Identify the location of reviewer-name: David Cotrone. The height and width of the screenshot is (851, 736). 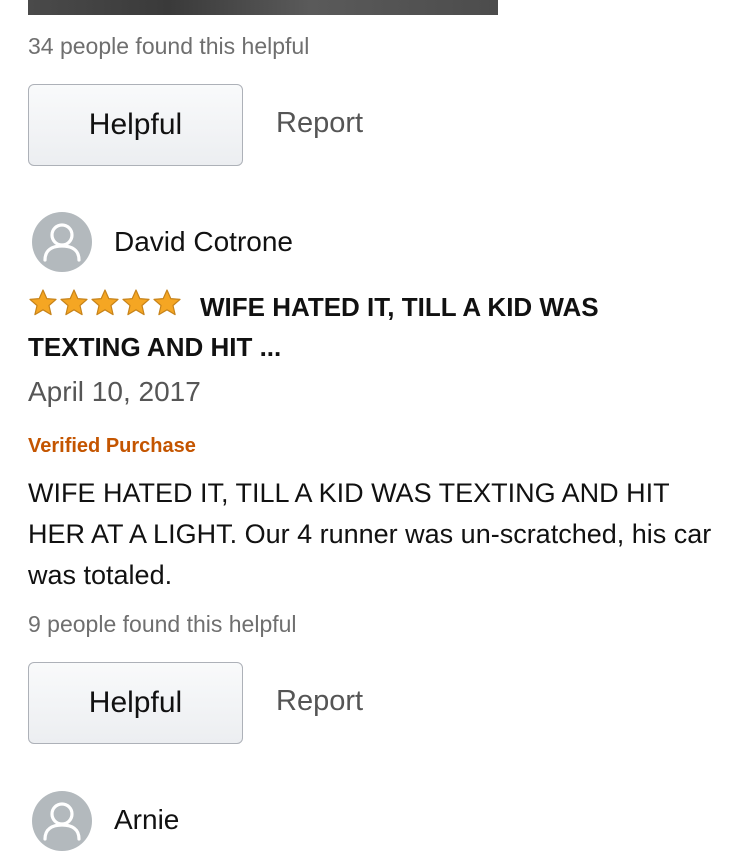
(203, 242).